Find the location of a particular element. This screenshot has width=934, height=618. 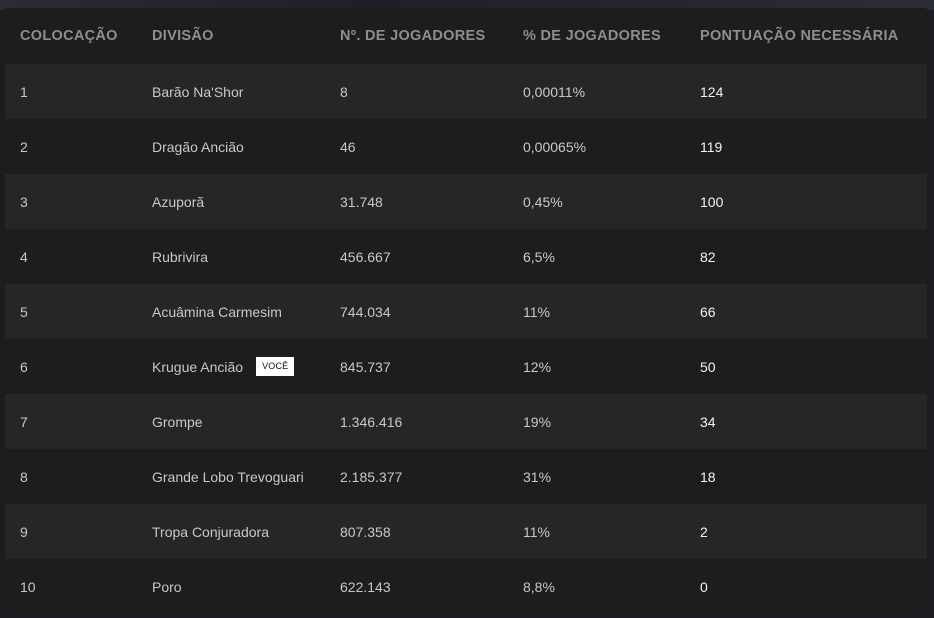

score-cell: 34 is located at coordinates (708, 421).